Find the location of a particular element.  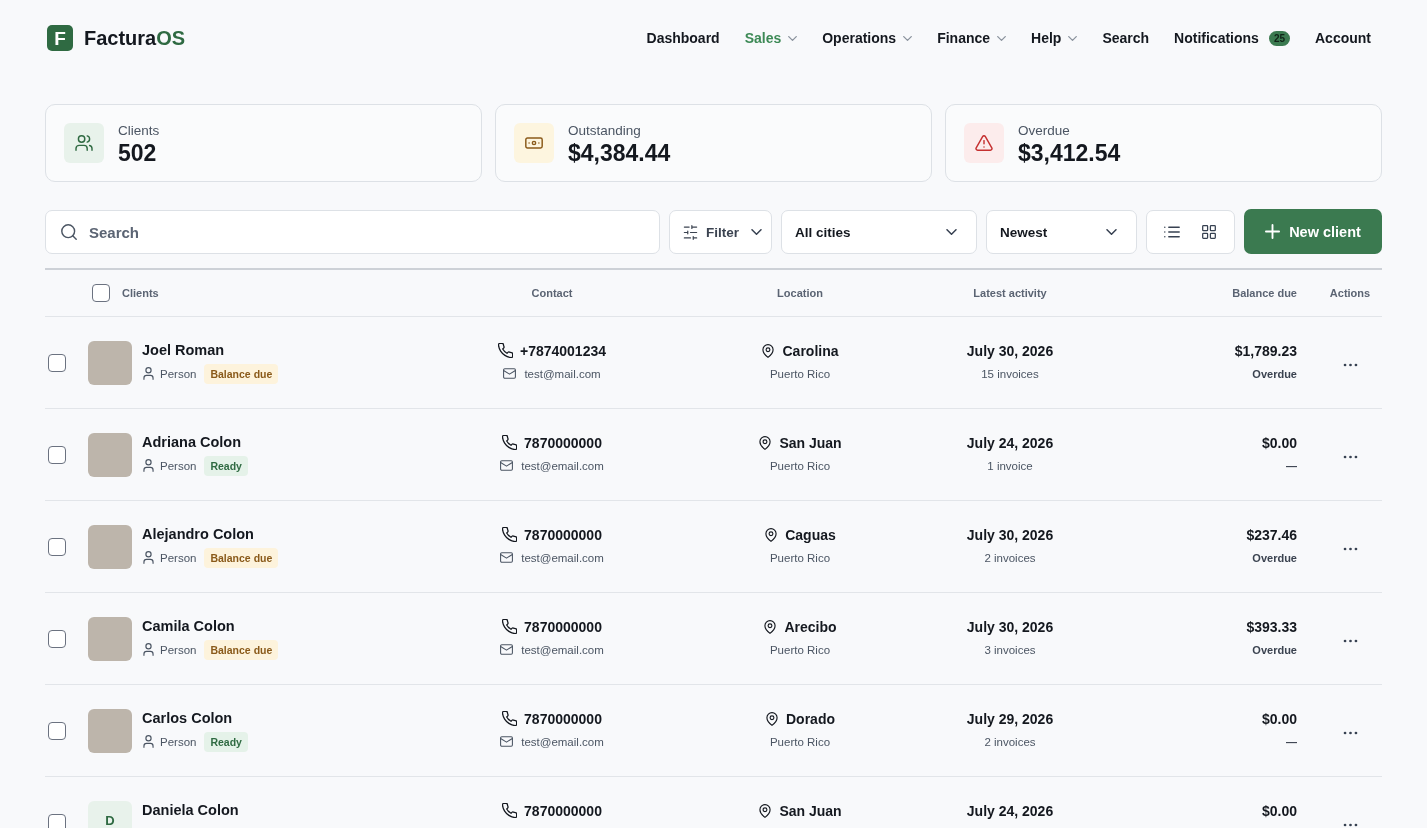

city-select: All cities is located at coordinates (879, 232).